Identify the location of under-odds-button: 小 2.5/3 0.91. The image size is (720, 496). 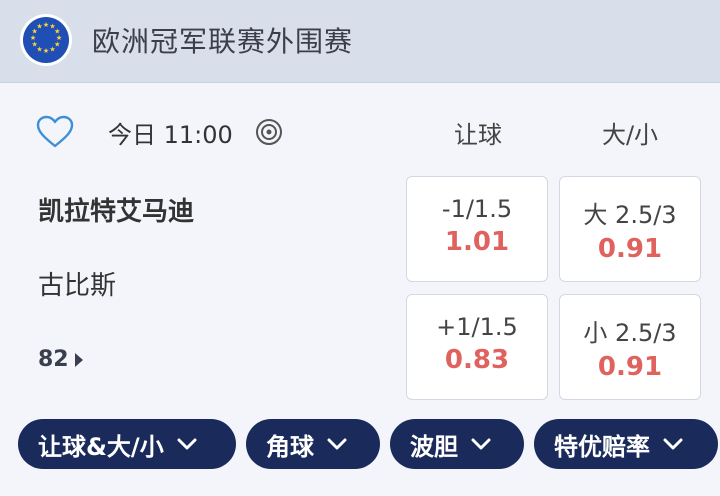
(630, 347).